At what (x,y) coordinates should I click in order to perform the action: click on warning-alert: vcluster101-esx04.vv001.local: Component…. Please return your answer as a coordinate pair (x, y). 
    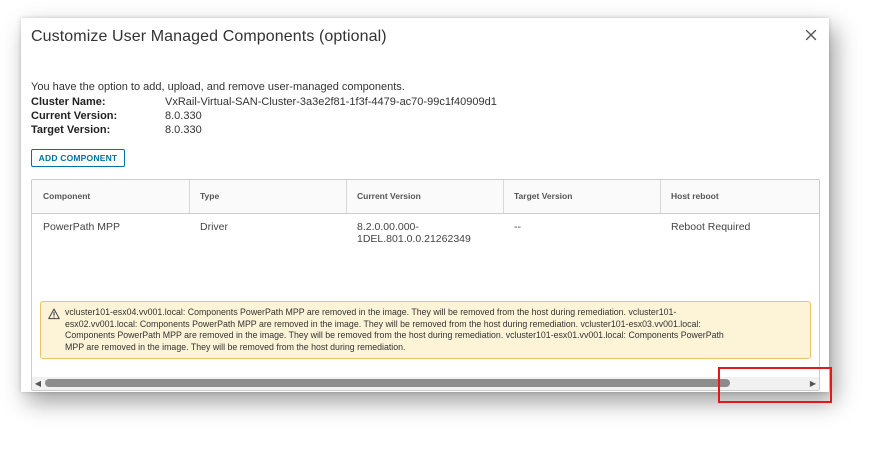
    Looking at the image, I should click on (425, 330).